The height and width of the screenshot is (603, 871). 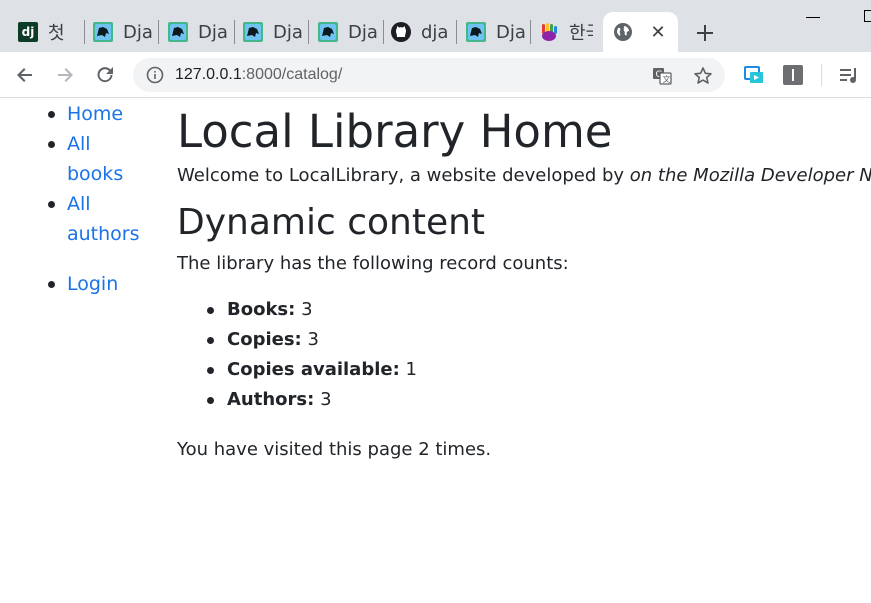 I want to click on sidebar-item-login: Login, so click(x=97, y=284).